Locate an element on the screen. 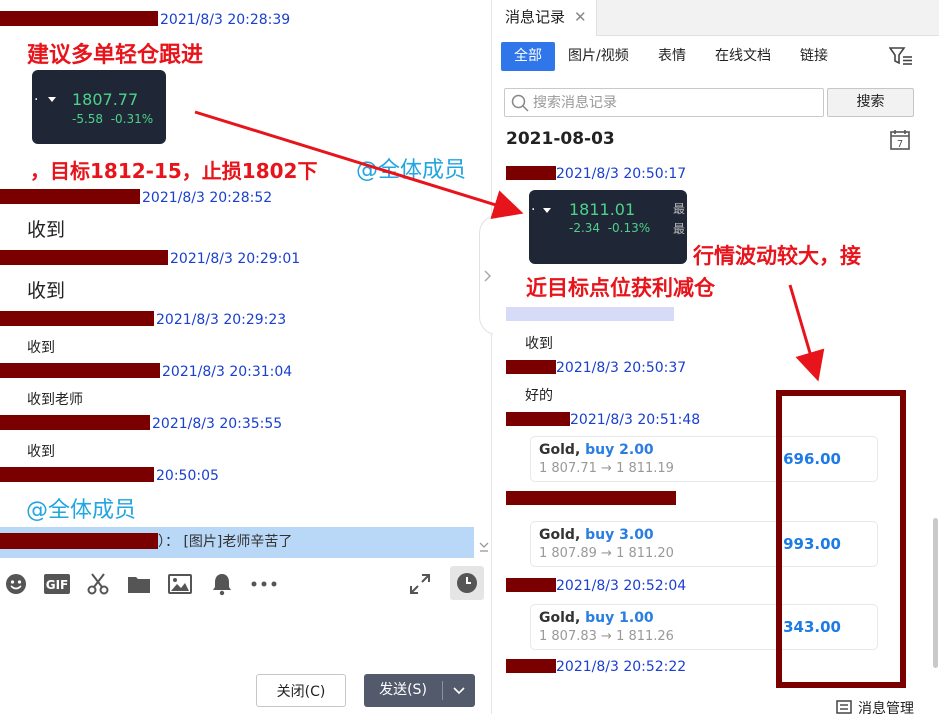 The width and height of the screenshot is (939, 714). tab-message-history: 消息记录 ✕ is located at coordinates (545, 18).